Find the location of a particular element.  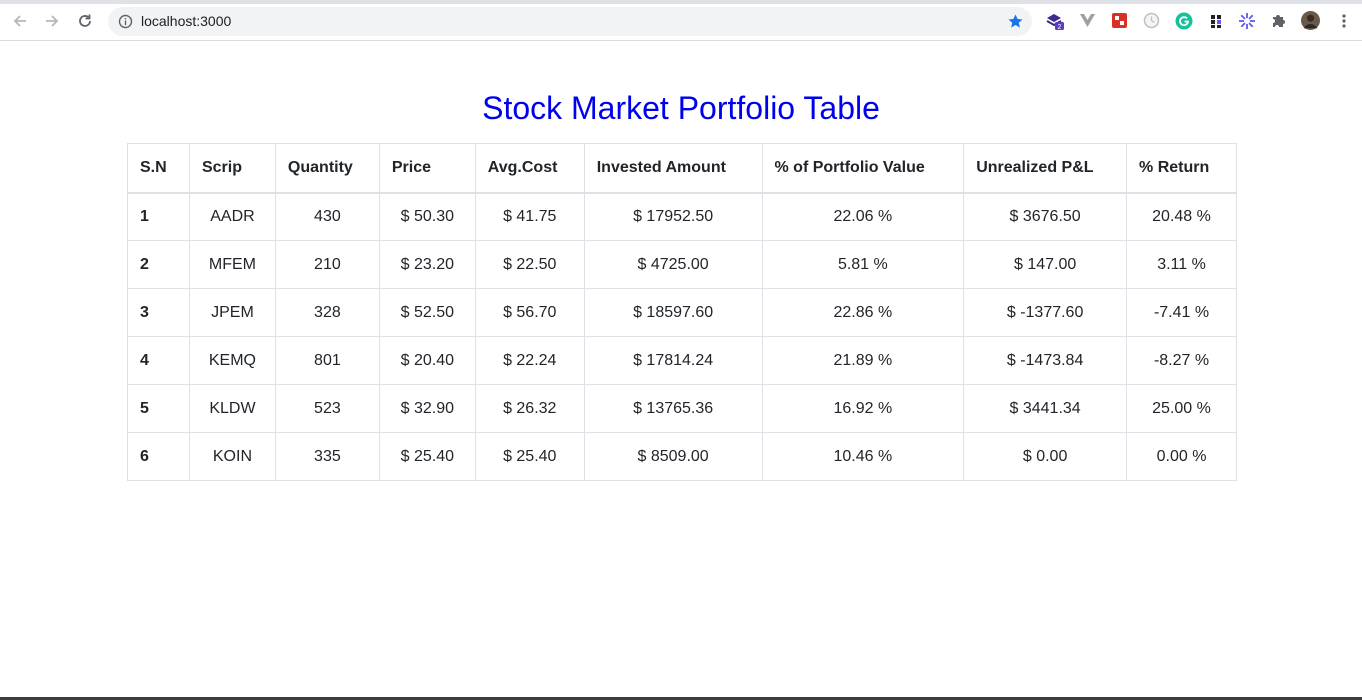

browser-toolbar: localhost:3000 2 is located at coordinates (681, 20).